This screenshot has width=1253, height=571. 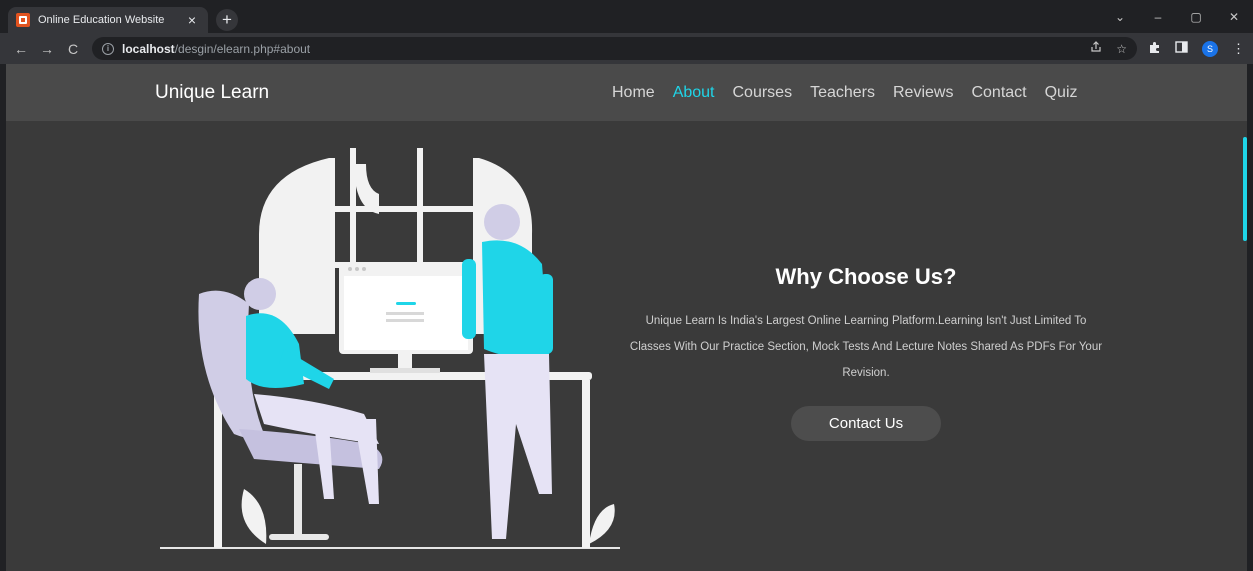 I want to click on browser-tab: Online Education Website ×, so click(x=108, y=20).